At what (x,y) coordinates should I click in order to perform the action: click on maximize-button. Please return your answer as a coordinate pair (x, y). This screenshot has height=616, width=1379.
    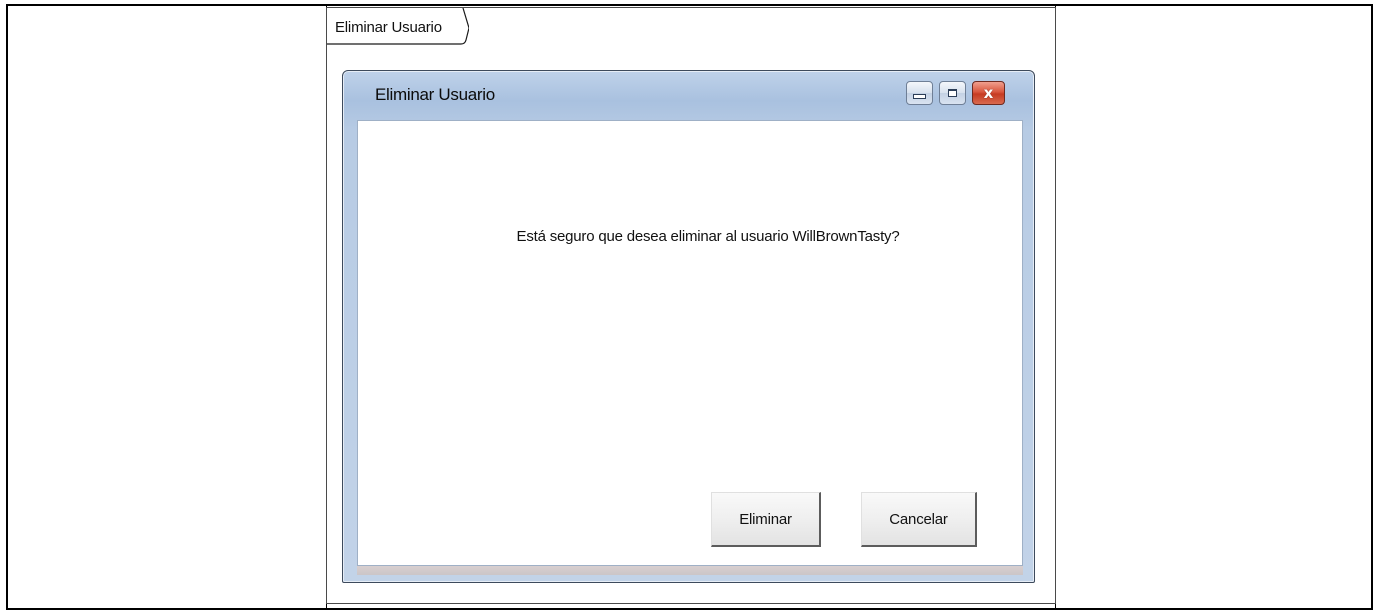
    Looking at the image, I should click on (952, 93).